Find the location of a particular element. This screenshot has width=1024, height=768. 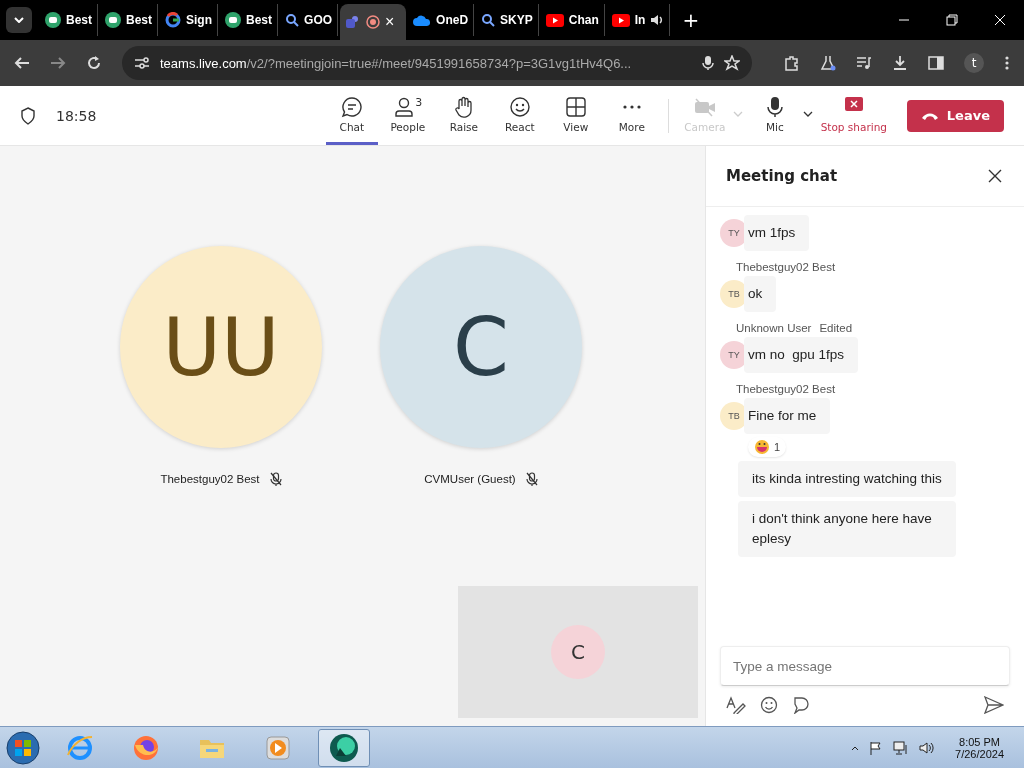

message-bubble: vm no gpu 1fps is located at coordinates (801, 355).